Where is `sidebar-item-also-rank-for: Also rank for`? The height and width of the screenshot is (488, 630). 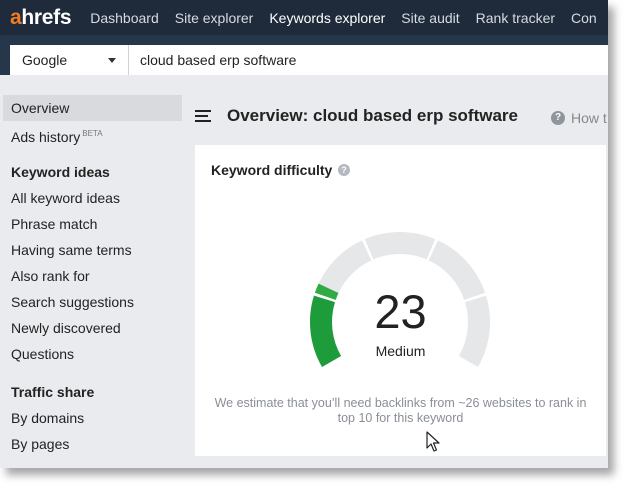 sidebar-item-also-rank-for: Also rank for is located at coordinates (95, 276).